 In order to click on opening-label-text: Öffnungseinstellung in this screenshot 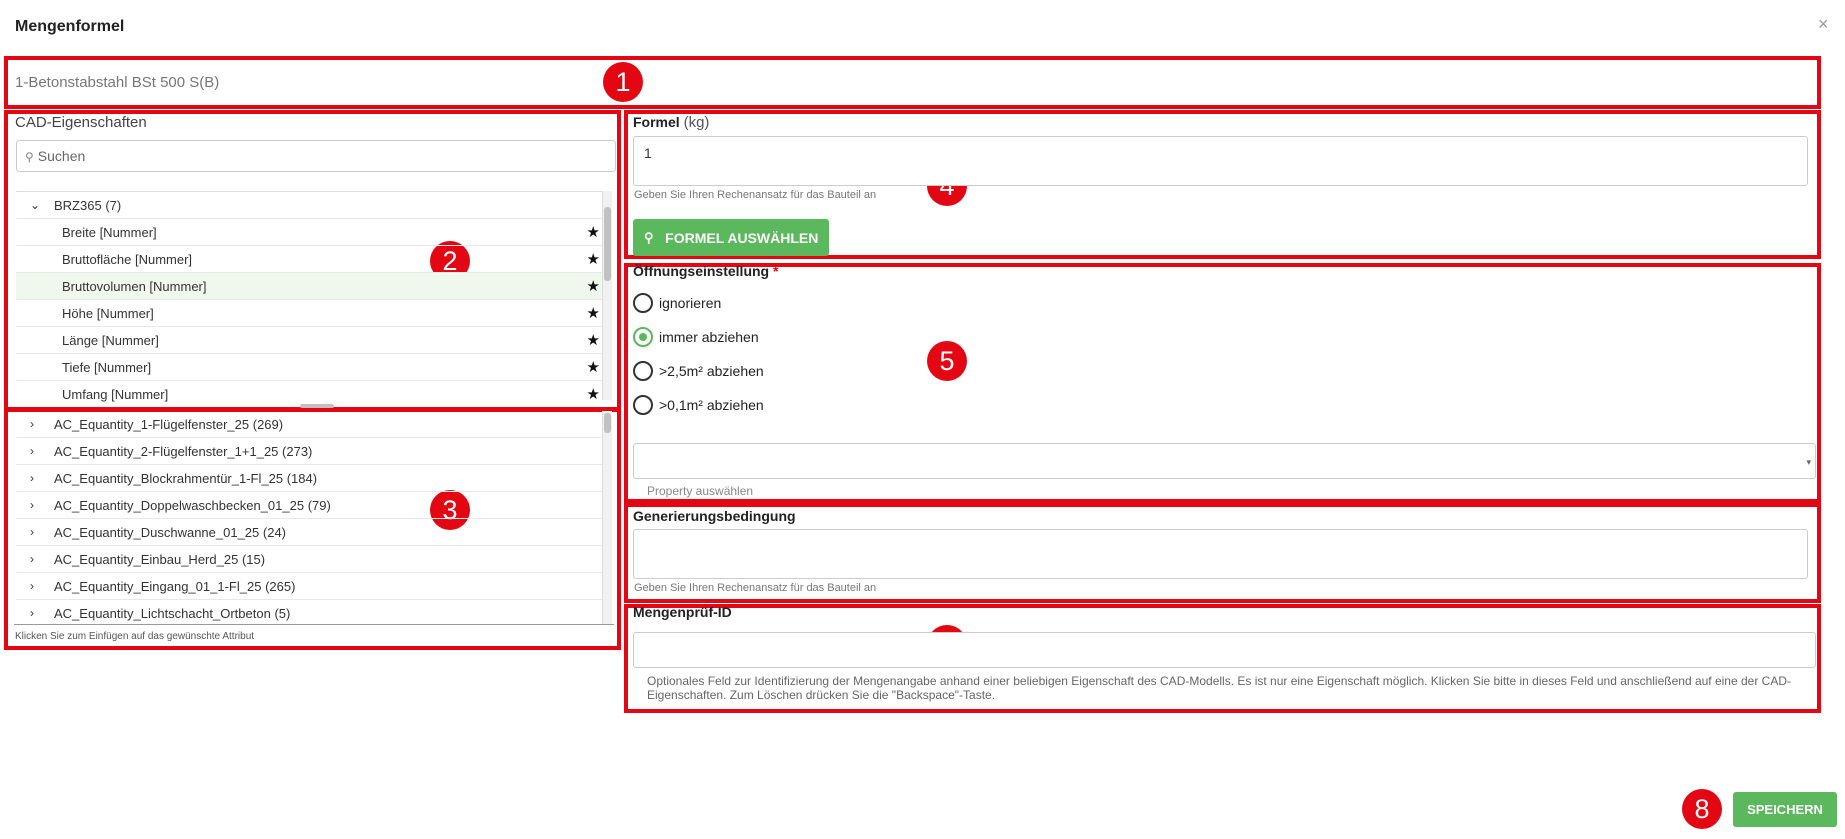, I will do `click(701, 271)`.